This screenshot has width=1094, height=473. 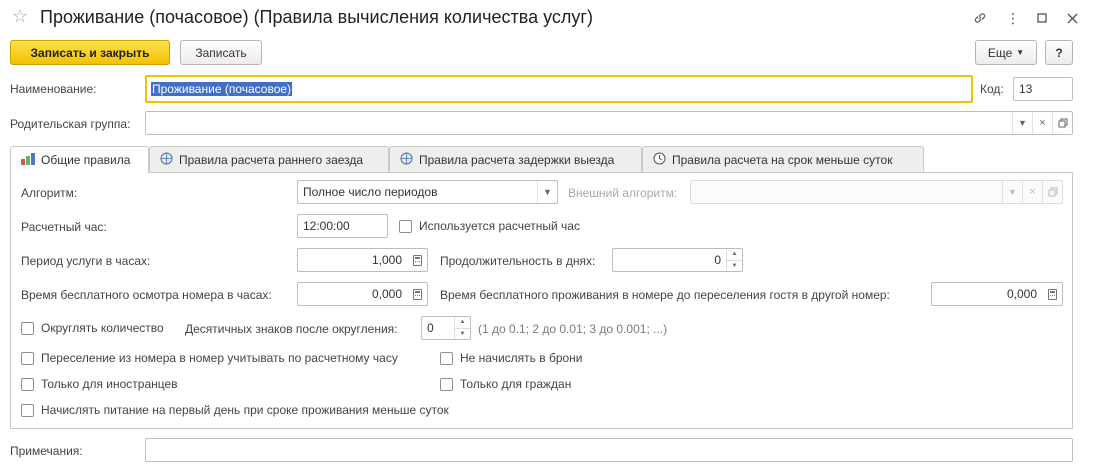 I want to click on algorithm-value: Полное число периодов, so click(x=370, y=192).